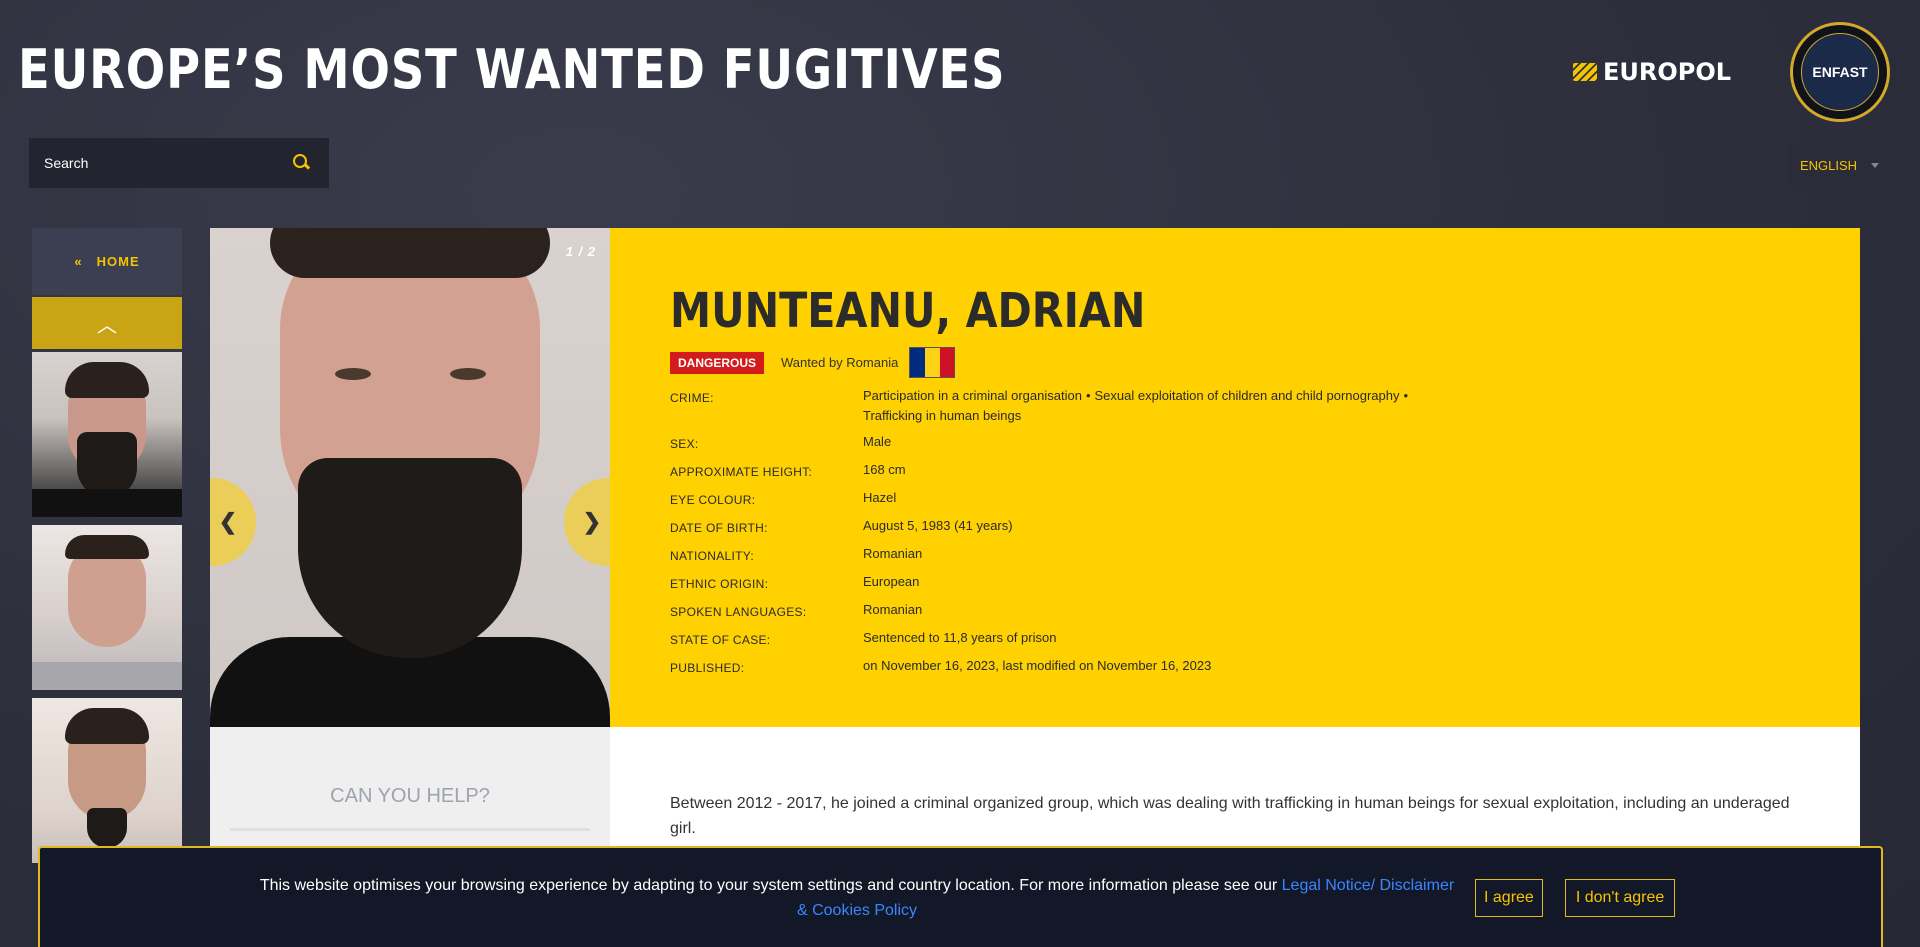 The image size is (1920, 947). What do you see at coordinates (1875, 165) in the screenshot?
I see `chevron-down-icon` at bounding box center [1875, 165].